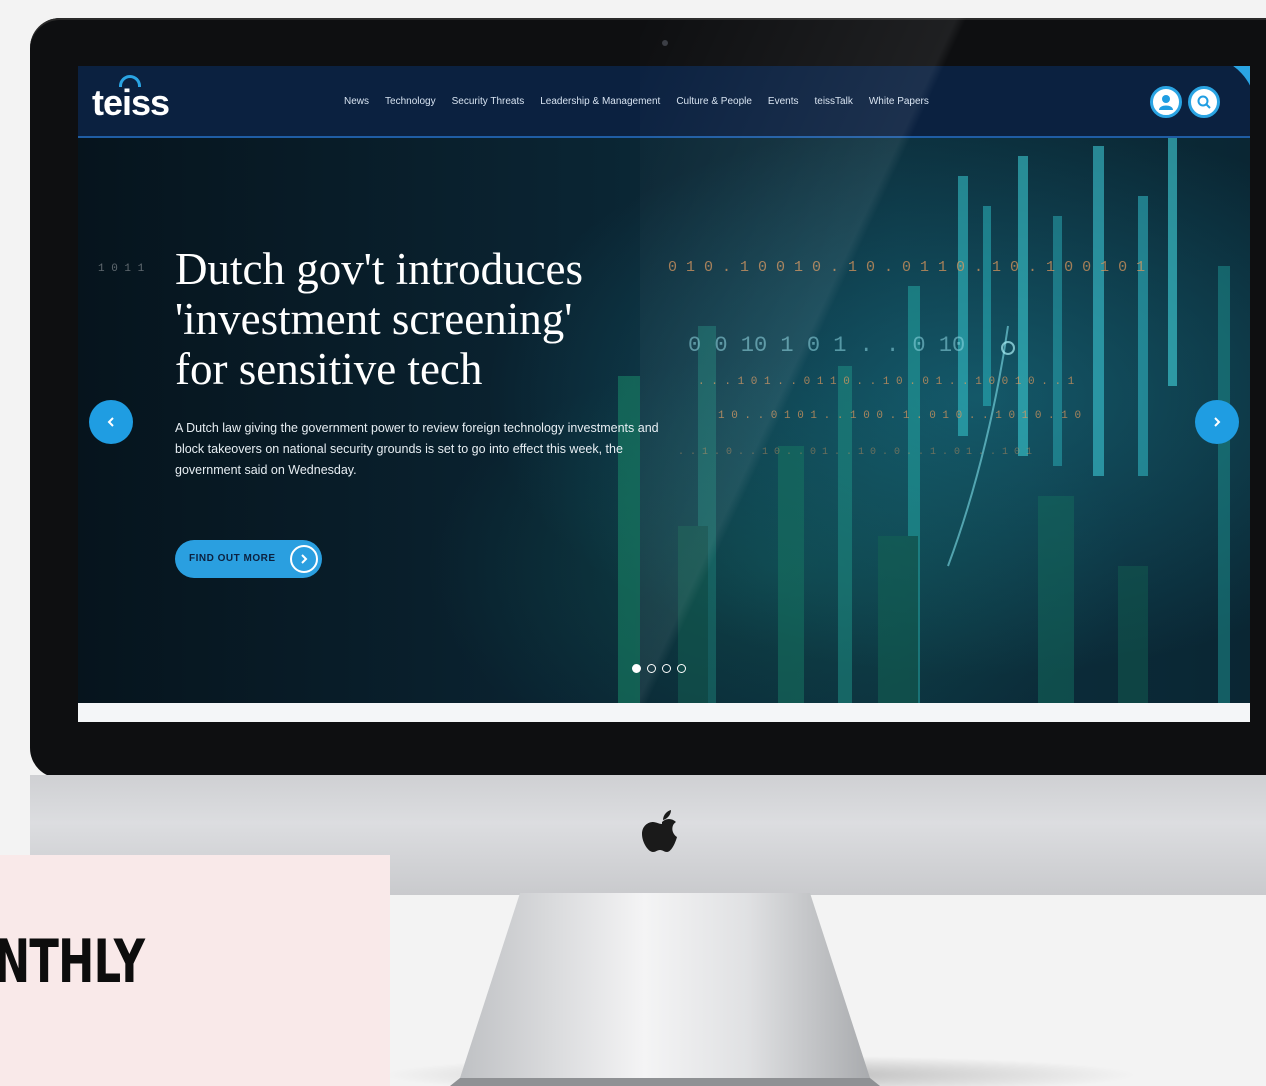 The image size is (1266, 1086). I want to click on nav-link-security-threats: Security Threats, so click(488, 101).